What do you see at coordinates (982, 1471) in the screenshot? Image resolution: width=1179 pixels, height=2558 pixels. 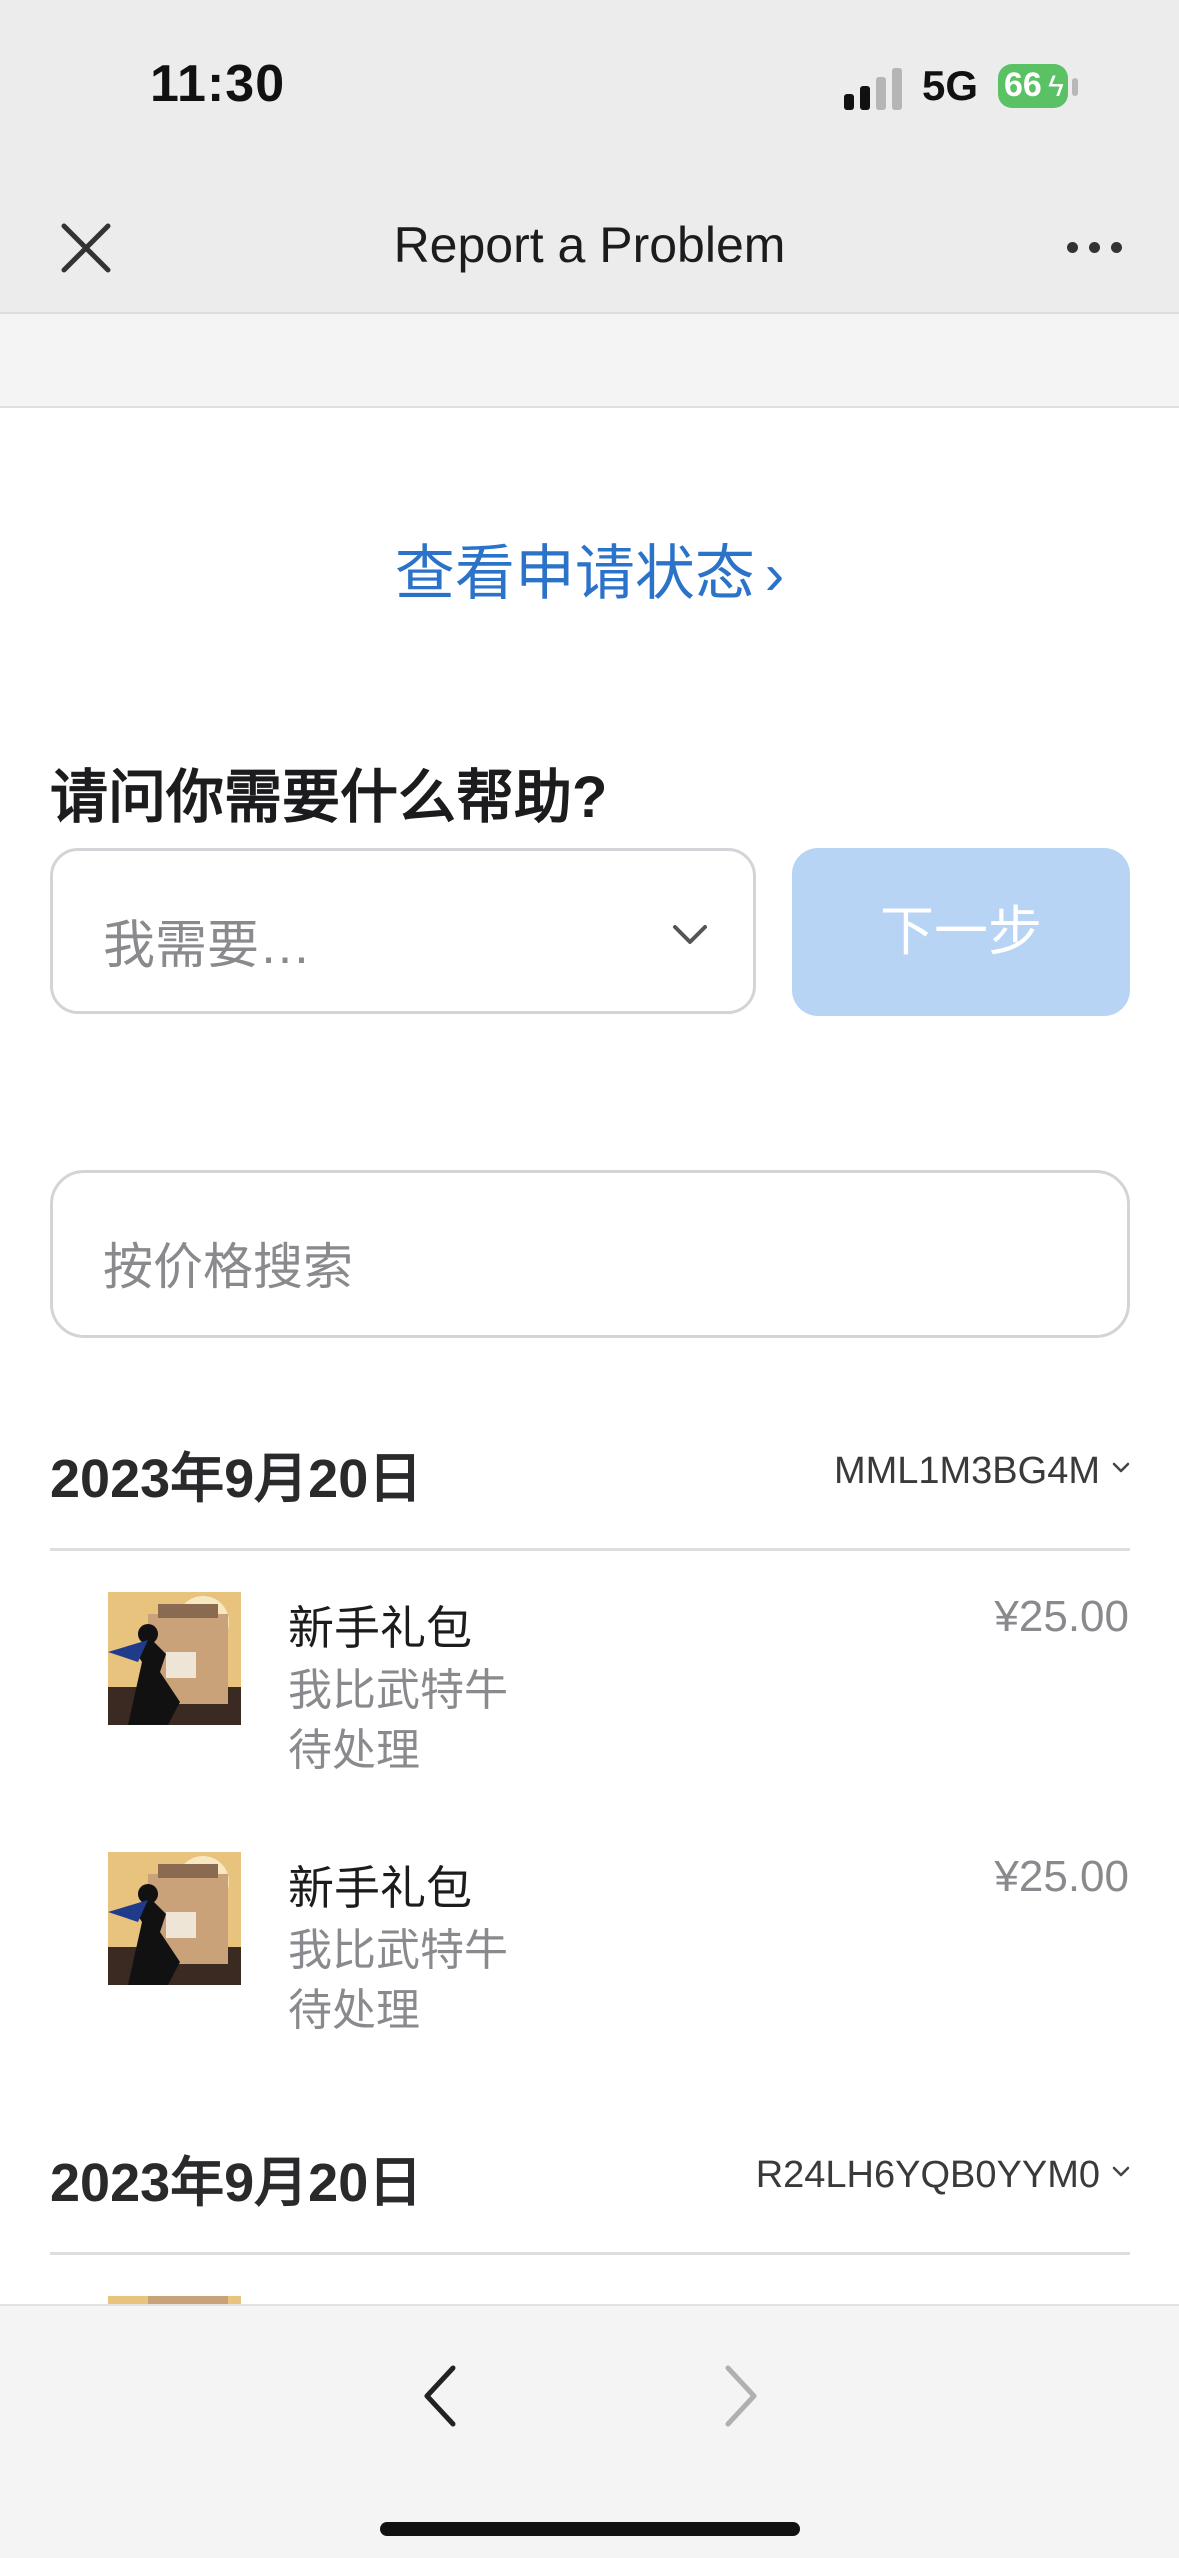 I see `order-id: MML1M3BG4M` at bounding box center [982, 1471].